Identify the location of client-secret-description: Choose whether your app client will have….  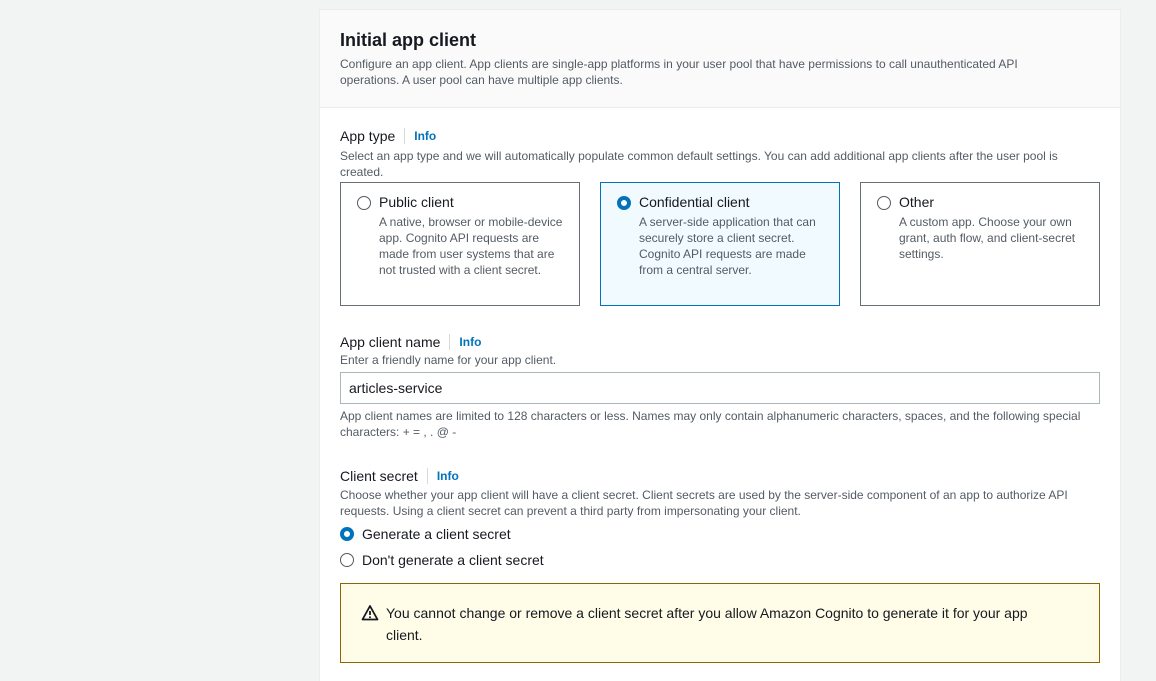
(704, 503).